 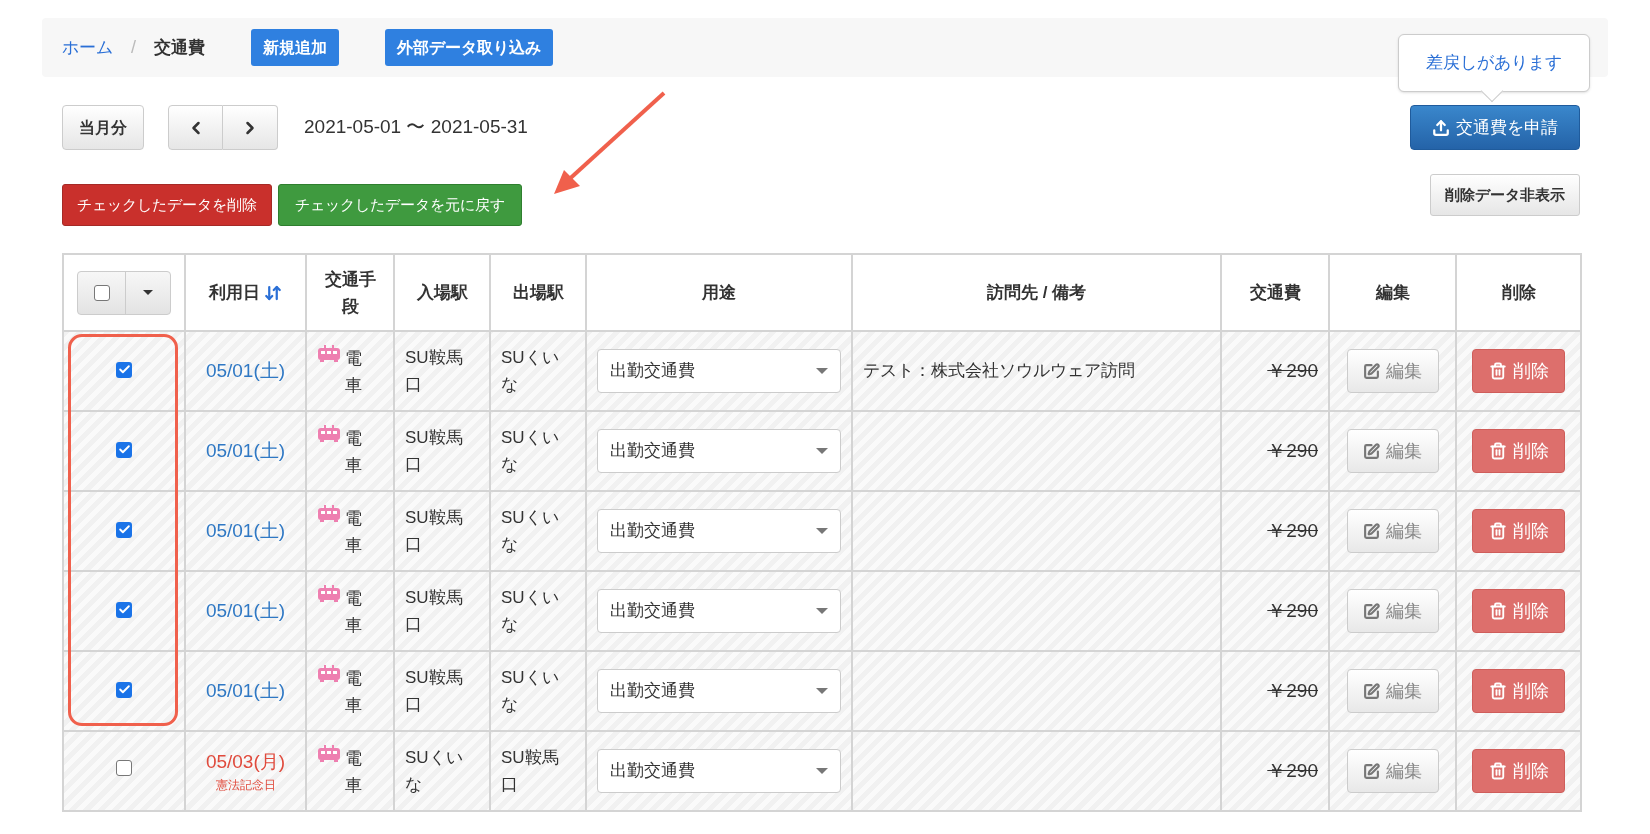 What do you see at coordinates (234, 292) in the screenshot?
I see `column-header: 利用日` at bounding box center [234, 292].